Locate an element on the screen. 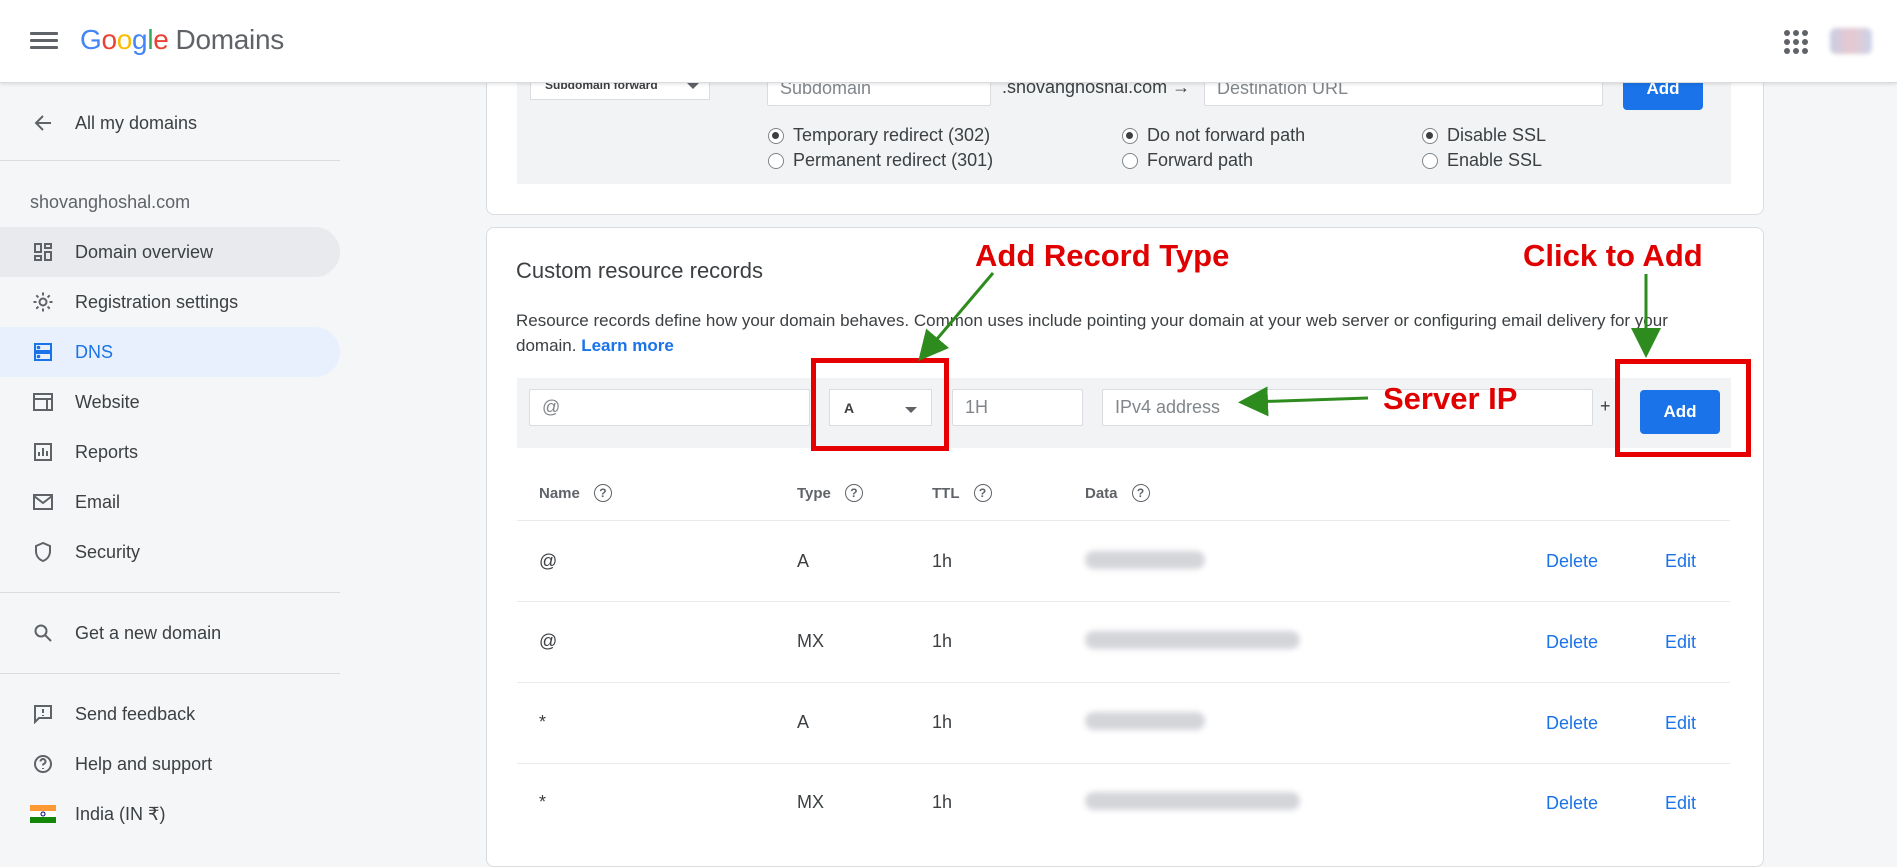 The height and width of the screenshot is (867, 1897). india-flag-icon is located at coordinates (43, 814).